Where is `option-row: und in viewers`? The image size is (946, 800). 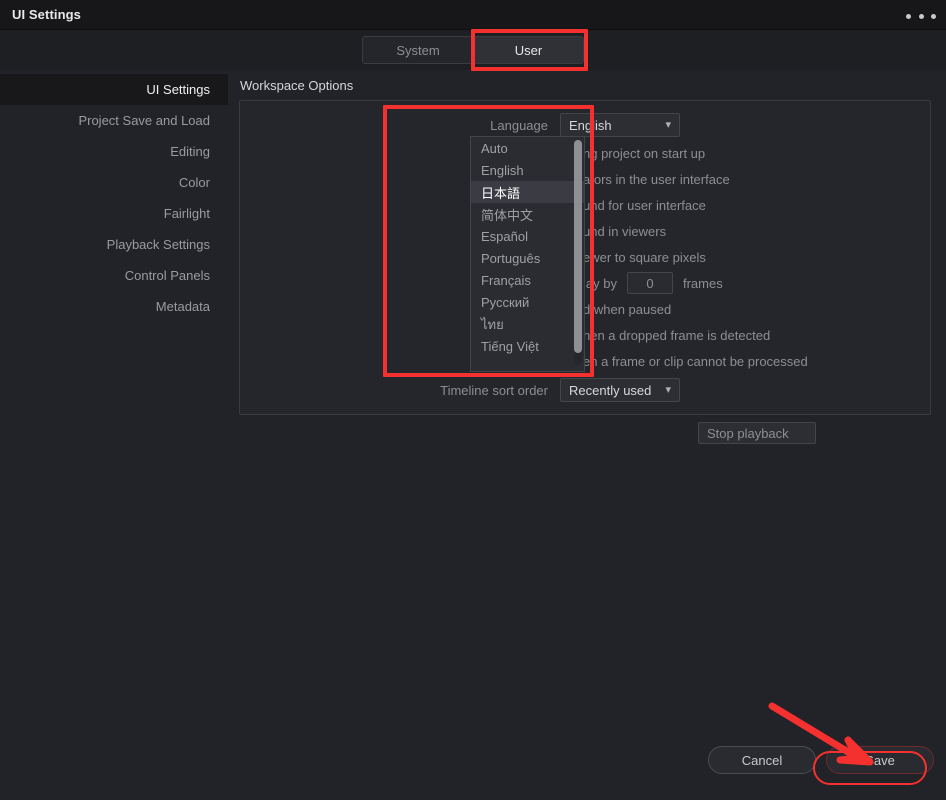 option-row: und in viewers is located at coordinates (585, 231).